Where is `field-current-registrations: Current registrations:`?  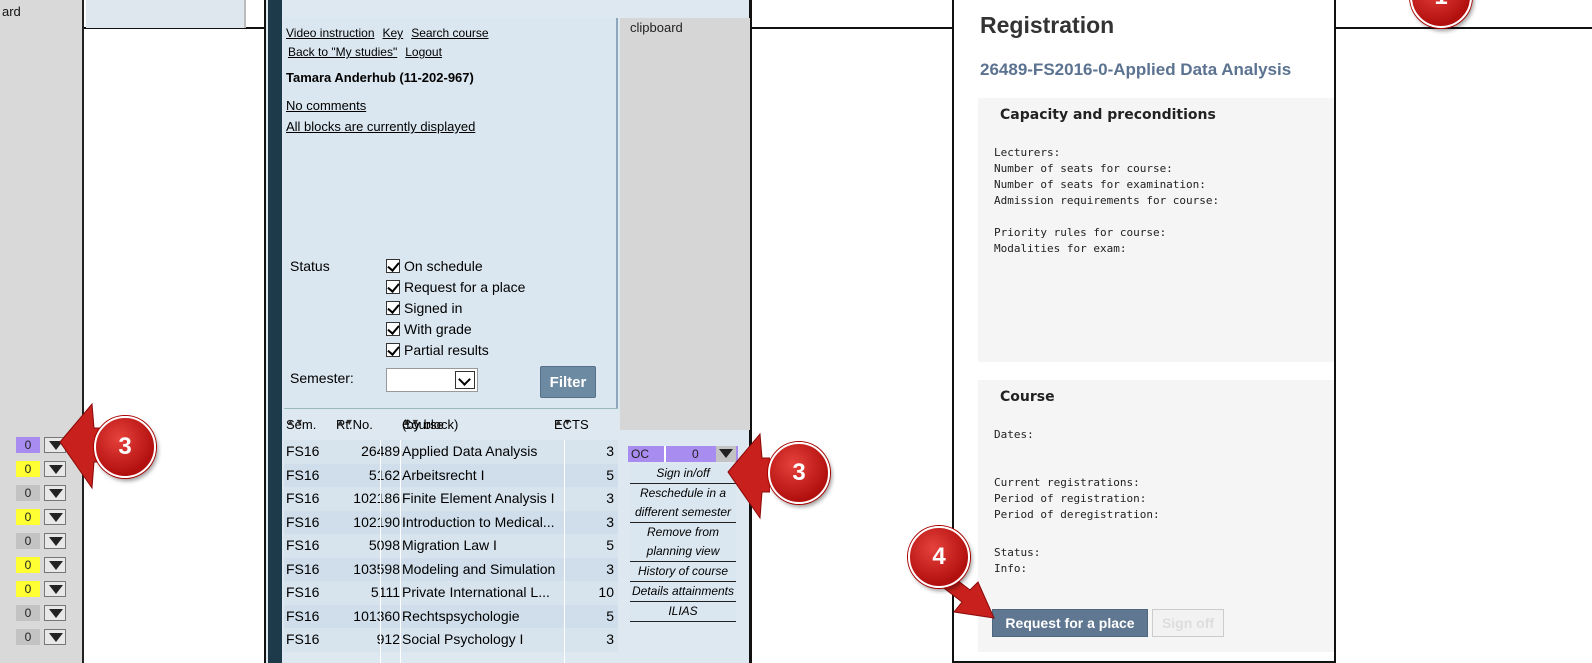 field-current-registrations: Current registrations: is located at coordinates (1067, 482).